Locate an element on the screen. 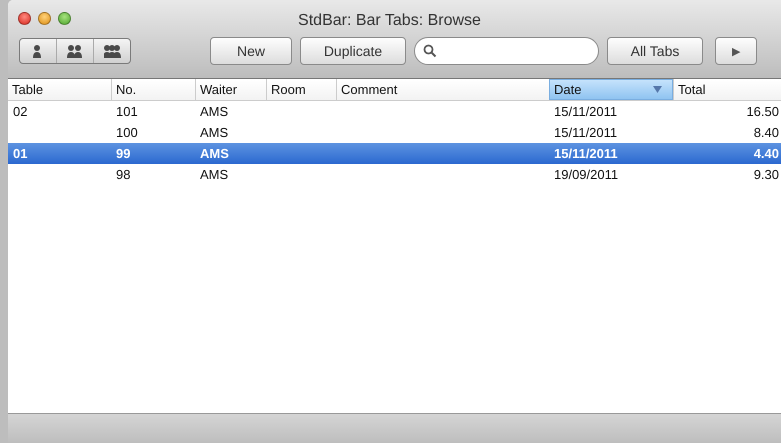 The height and width of the screenshot is (443, 781). minimize-button is located at coordinates (44, 18).